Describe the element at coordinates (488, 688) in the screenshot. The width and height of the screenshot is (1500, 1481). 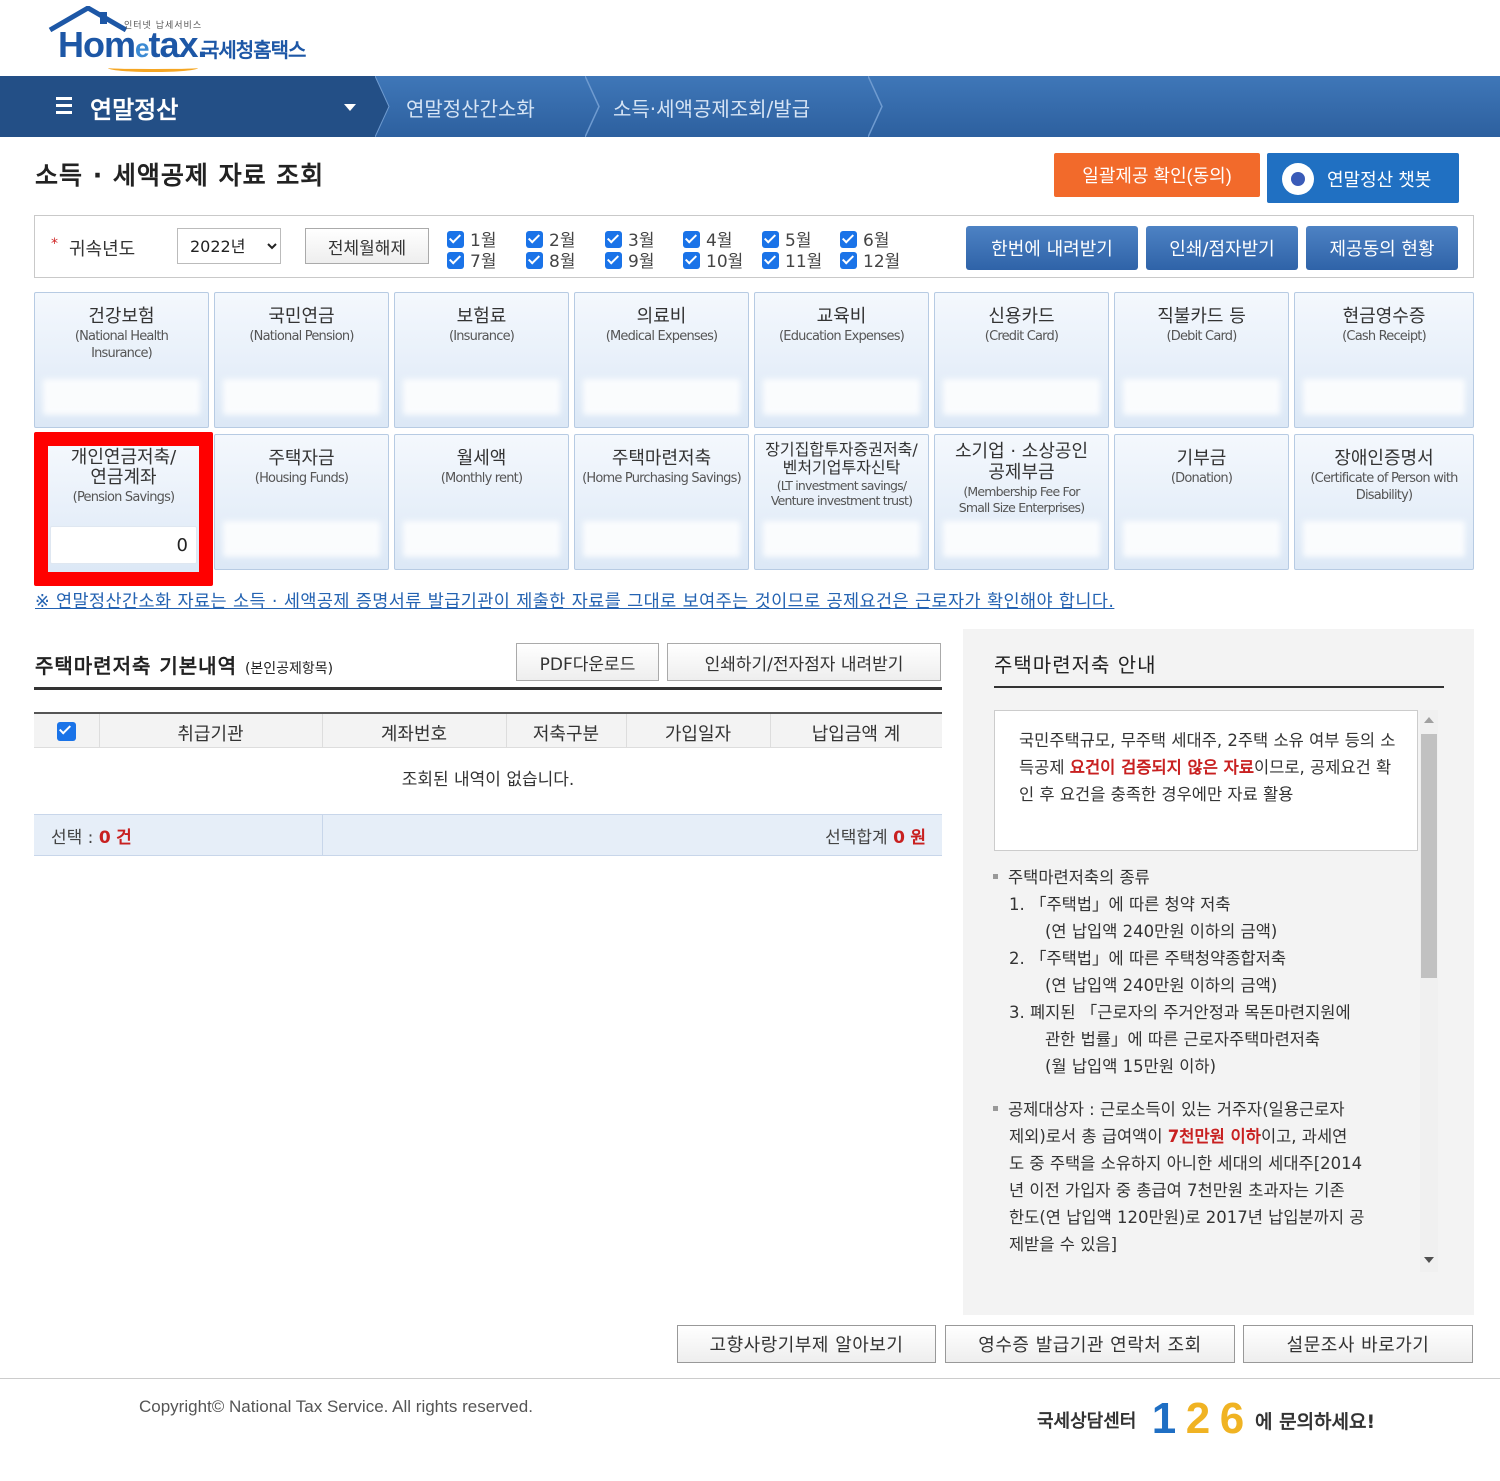
I see `section-divider` at that location.